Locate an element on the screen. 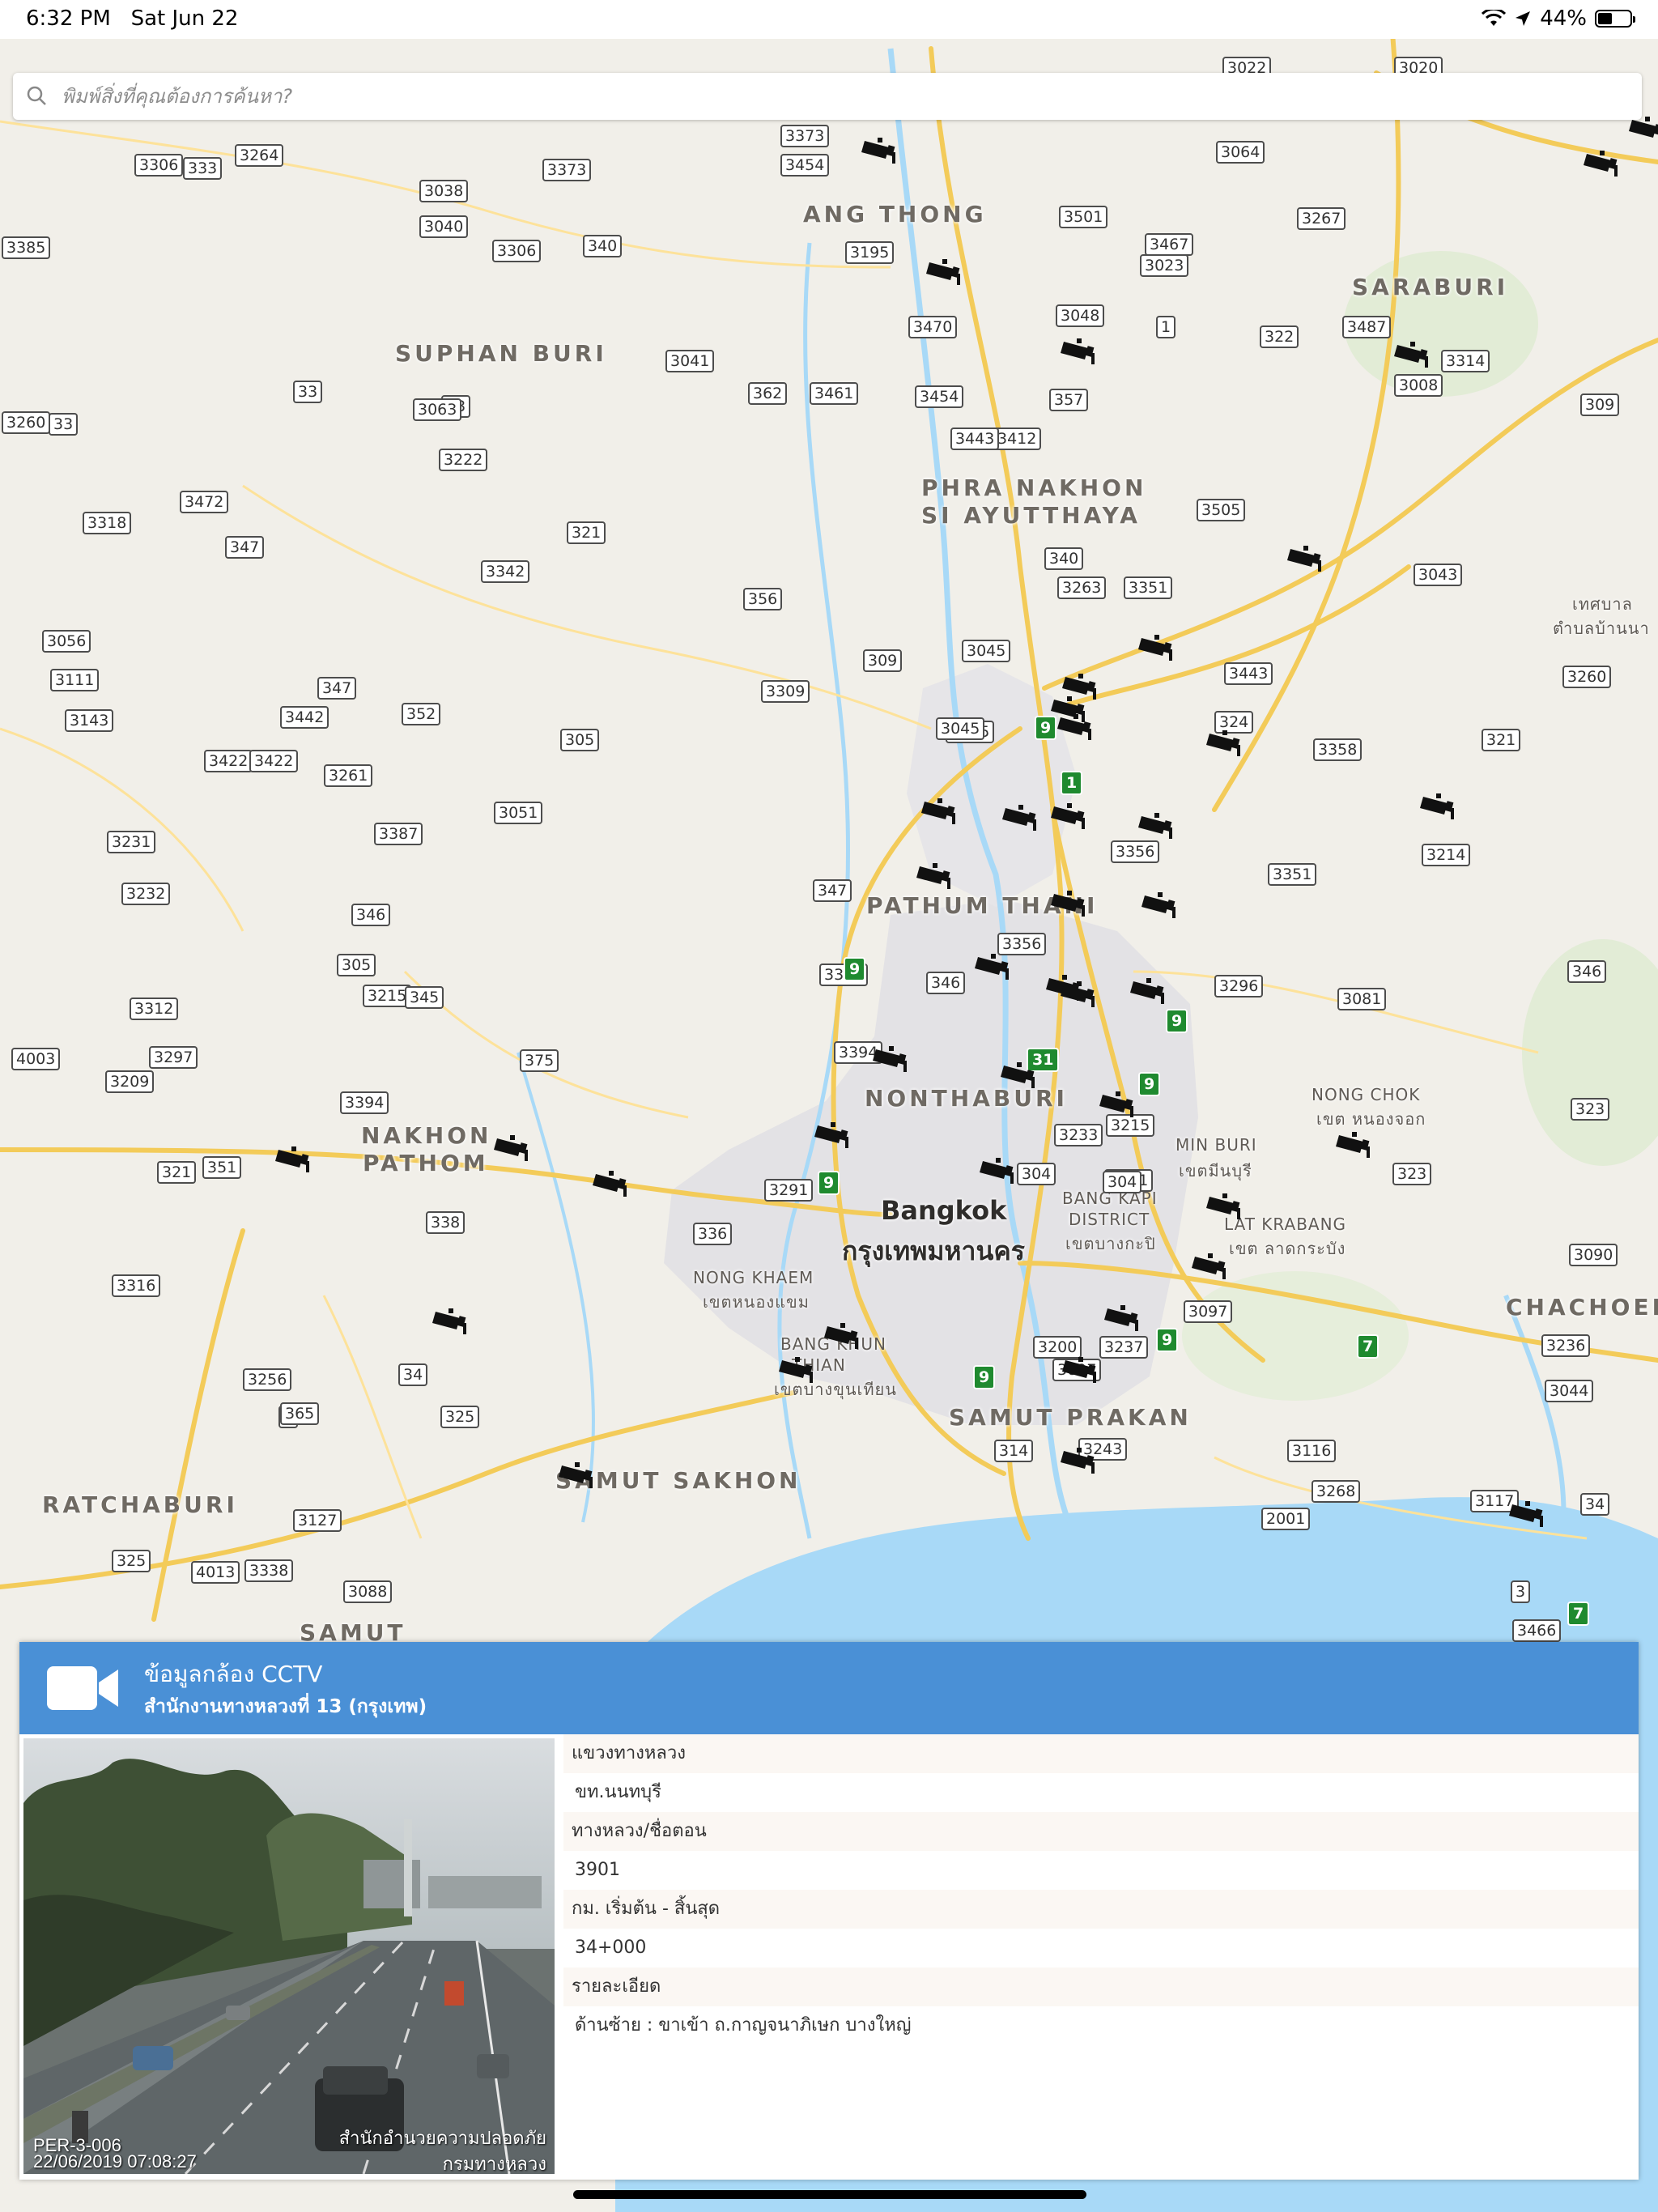  search-input is located at coordinates (852, 97).